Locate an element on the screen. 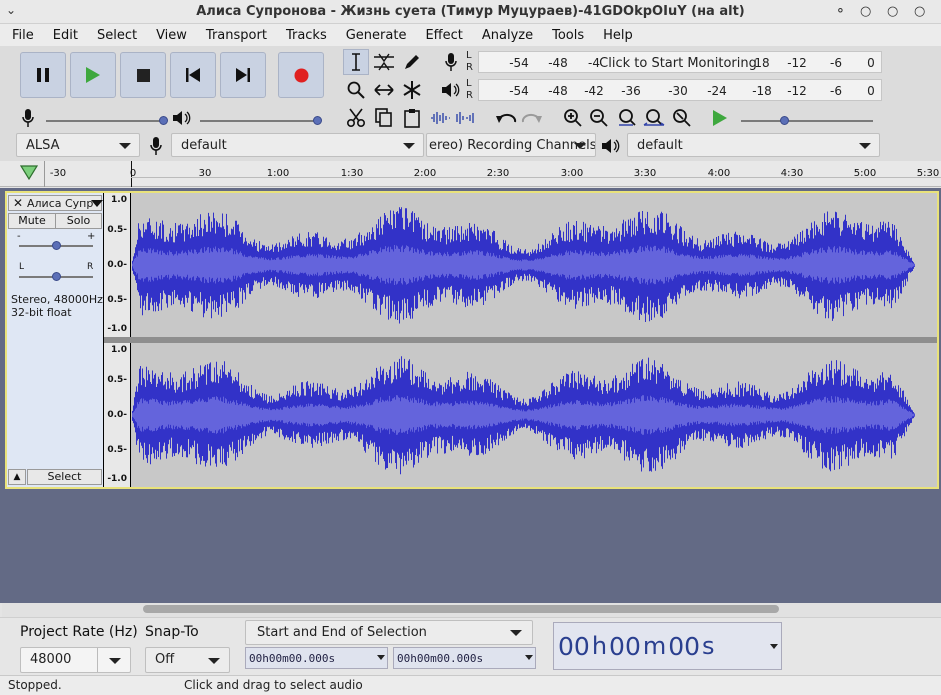 Image resolution: width=941 pixels, height=695 pixels. restore-icon: ○ is located at coordinates (892, 12).